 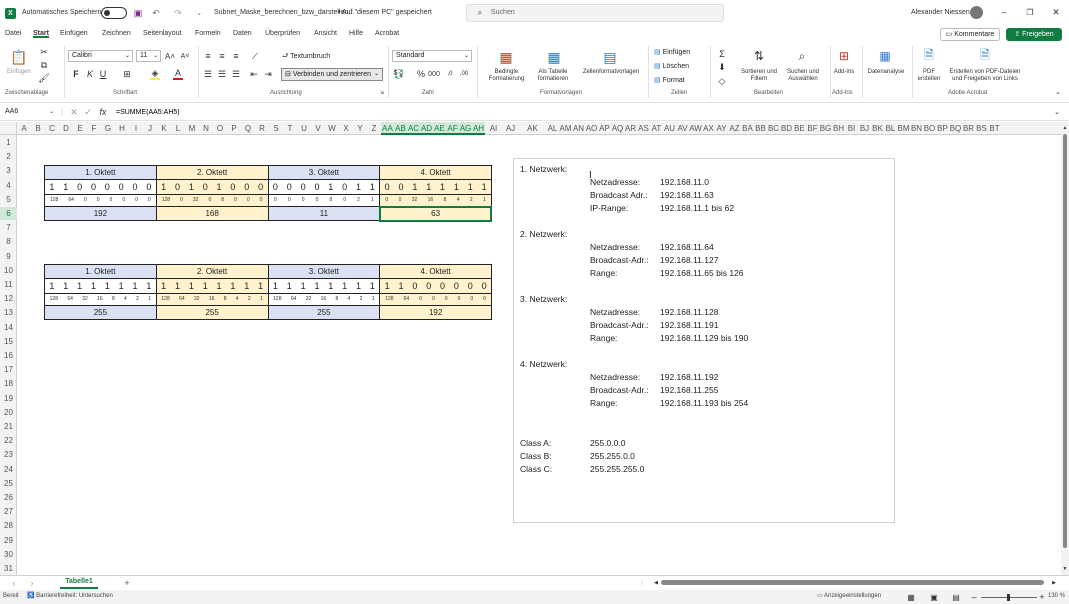 I want to click on increase-decimal-icon: ,0, so click(x=450, y=74).